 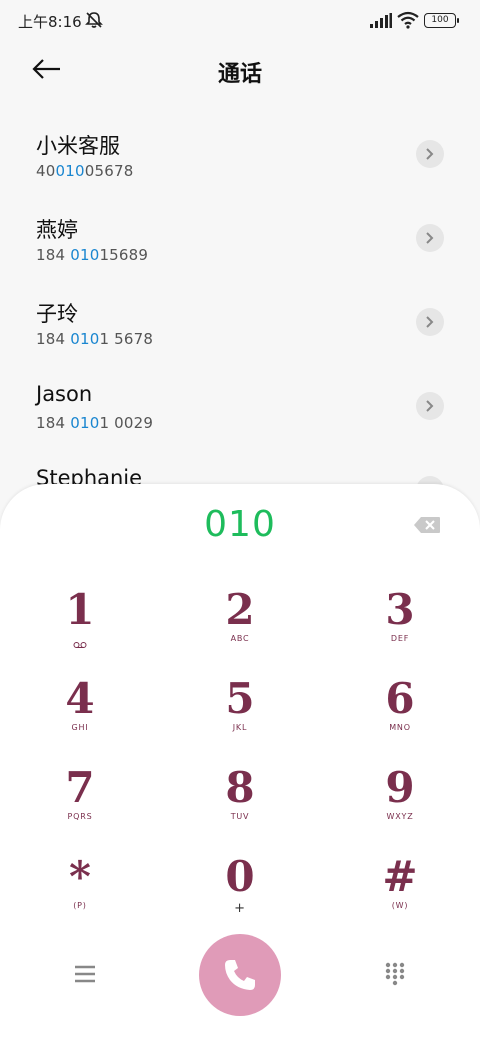 I want to click on key-letters: JKL, so click(x=240, y=727).